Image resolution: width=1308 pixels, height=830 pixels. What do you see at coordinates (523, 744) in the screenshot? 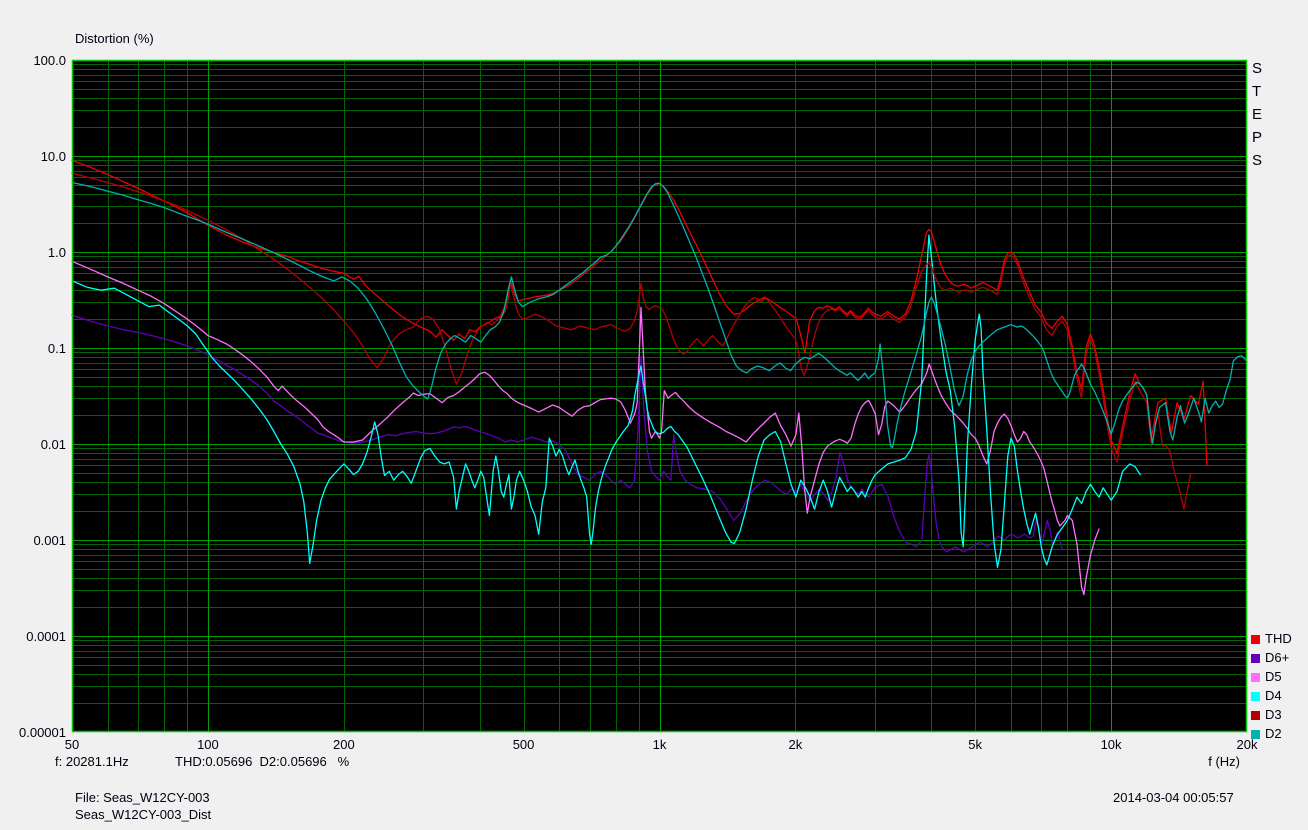
I see `x-tick-label: 500` at bounding box center [523, 744].